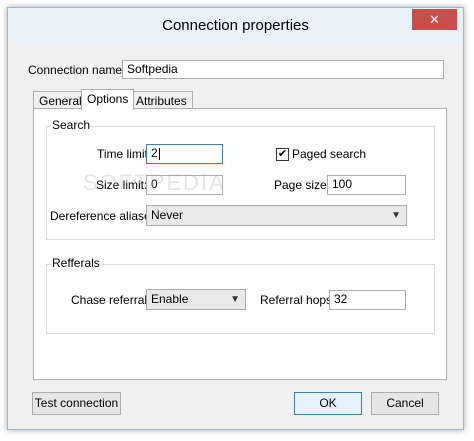 The height and width of the screenshot is (441, 474). What do you see at coordinates (367, 300) in the screenshot?
I see `referral-hops-input: 32` at bounding box center [367, 300].